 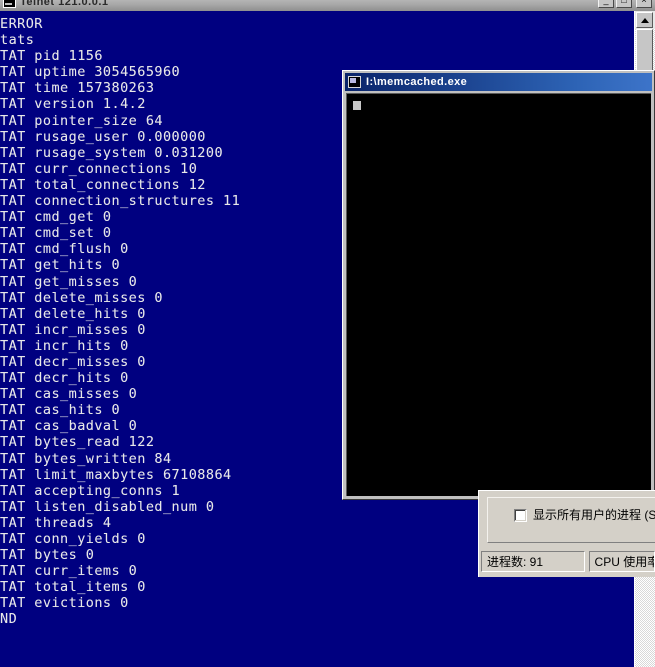 What do you see at coordinates (357, 105) in the screenshot?
I see `console-block-cursor` at bounding box center [357, 105].